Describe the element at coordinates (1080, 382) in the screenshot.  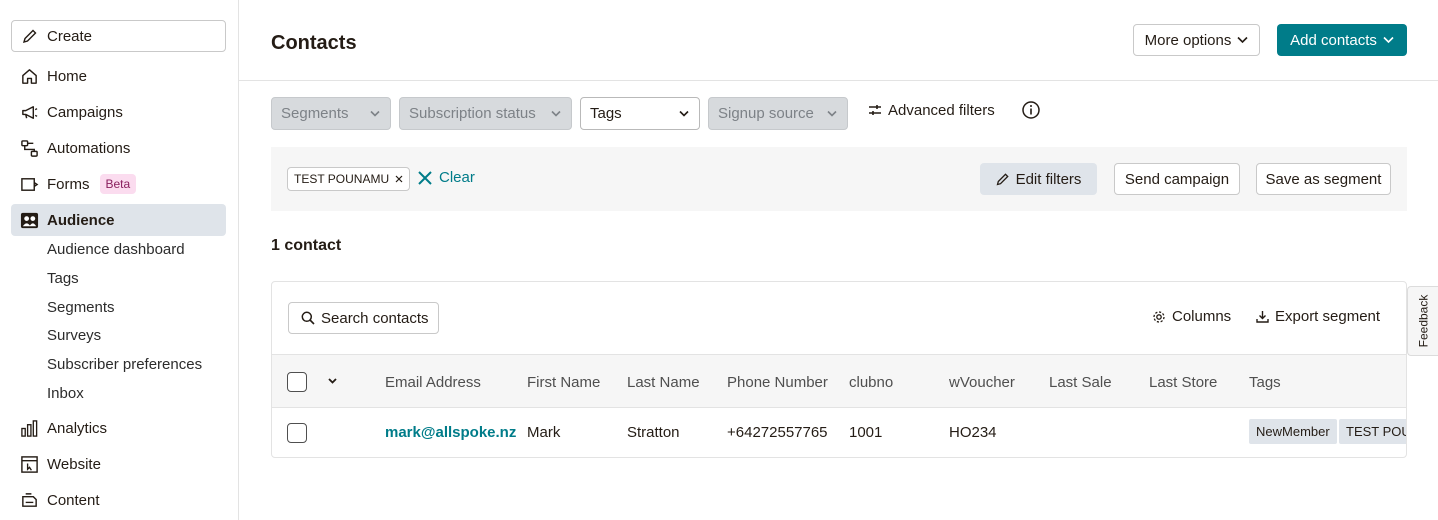
I see `column-header-last-sale: Last Sale` at that location.